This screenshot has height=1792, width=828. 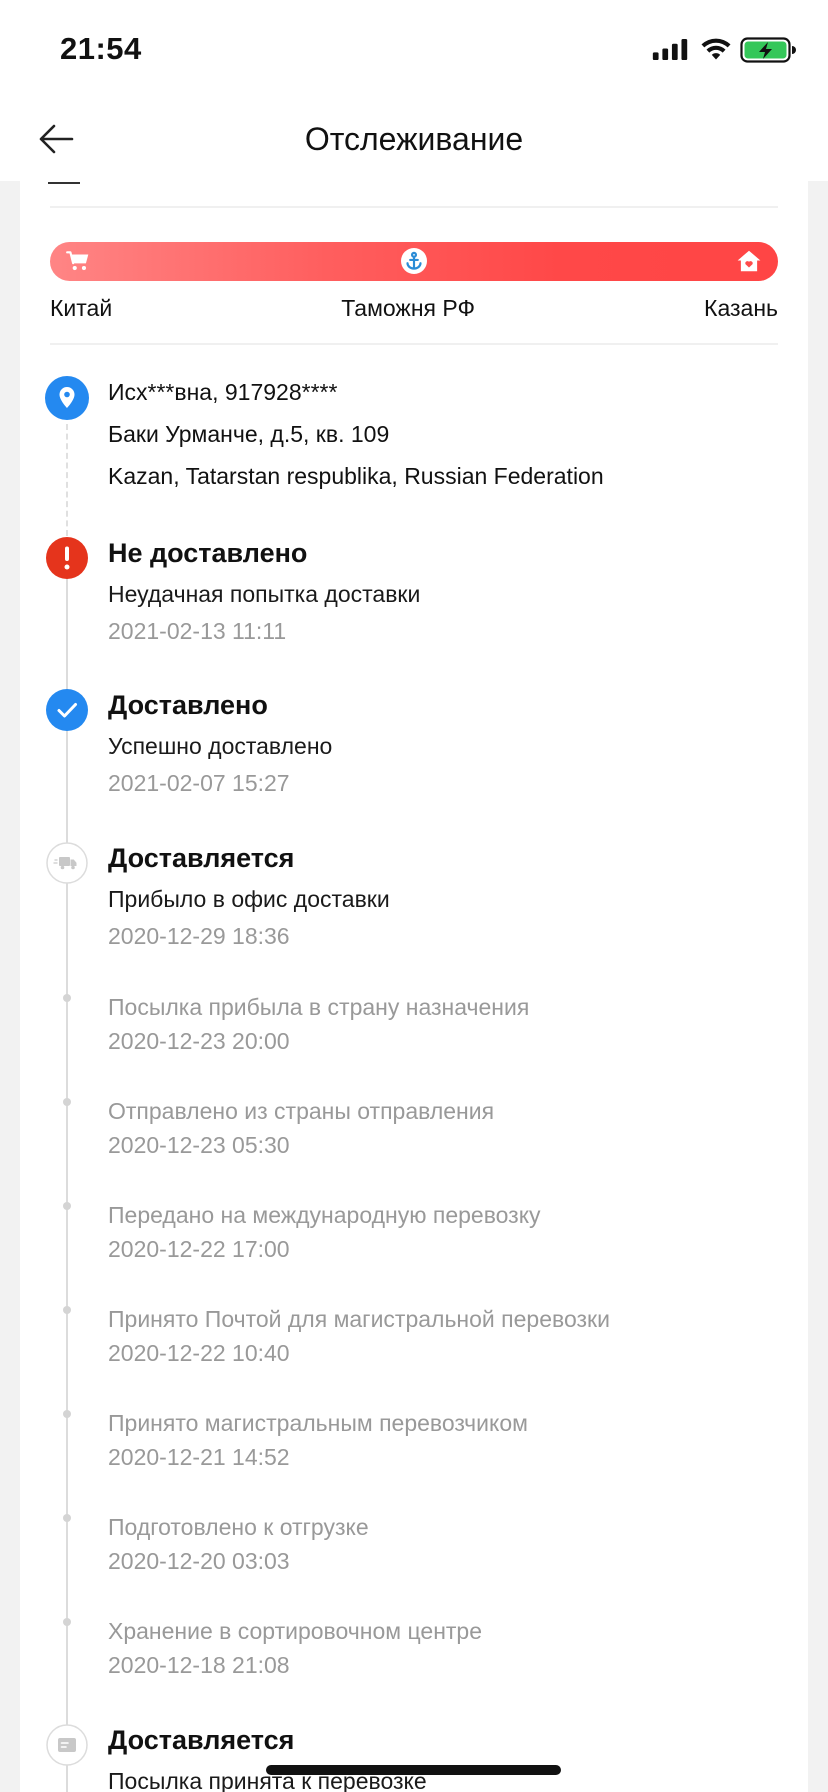 What do you see at coordinates (768, 50) in the screenshot?
I see `battery-charging-icon` at bounding box center [768, 50].